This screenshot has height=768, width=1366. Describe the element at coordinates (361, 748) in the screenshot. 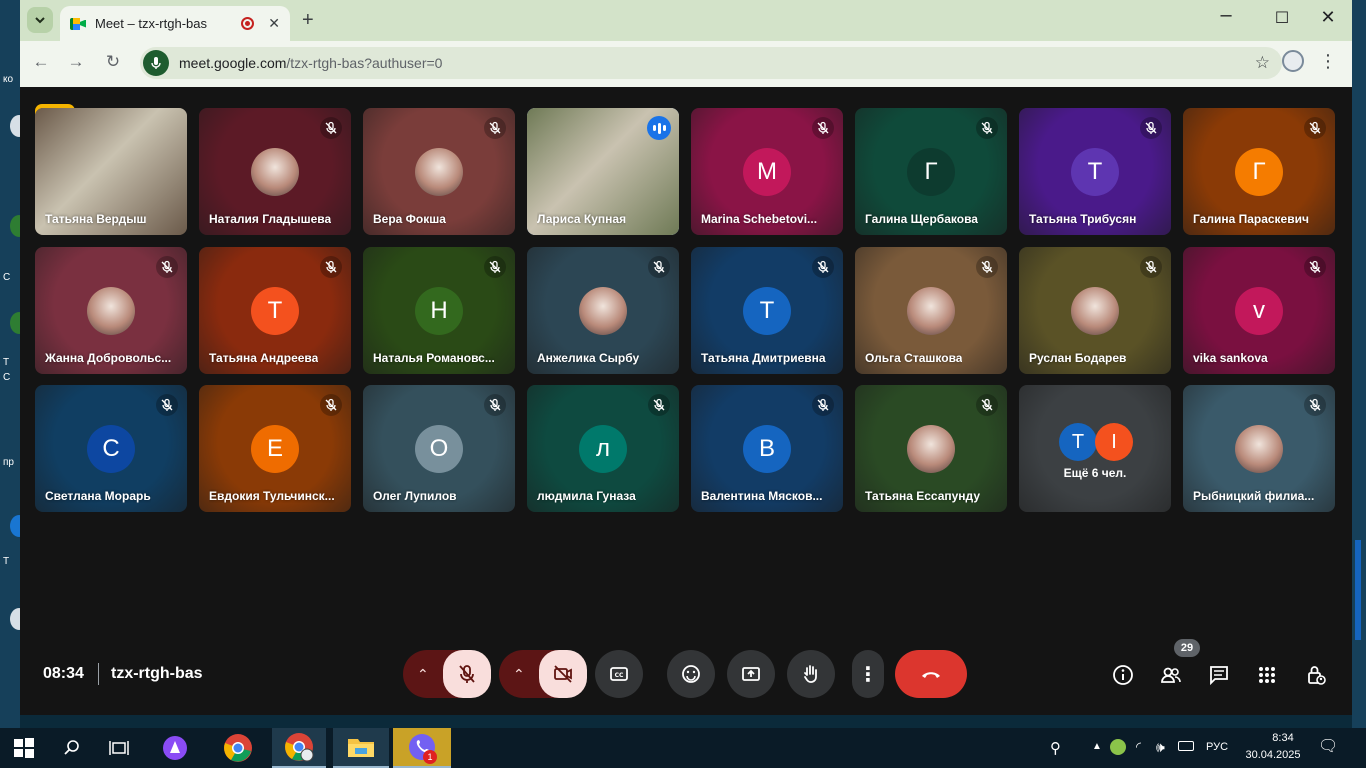

I see `file-explorer-taskbar` at that location.